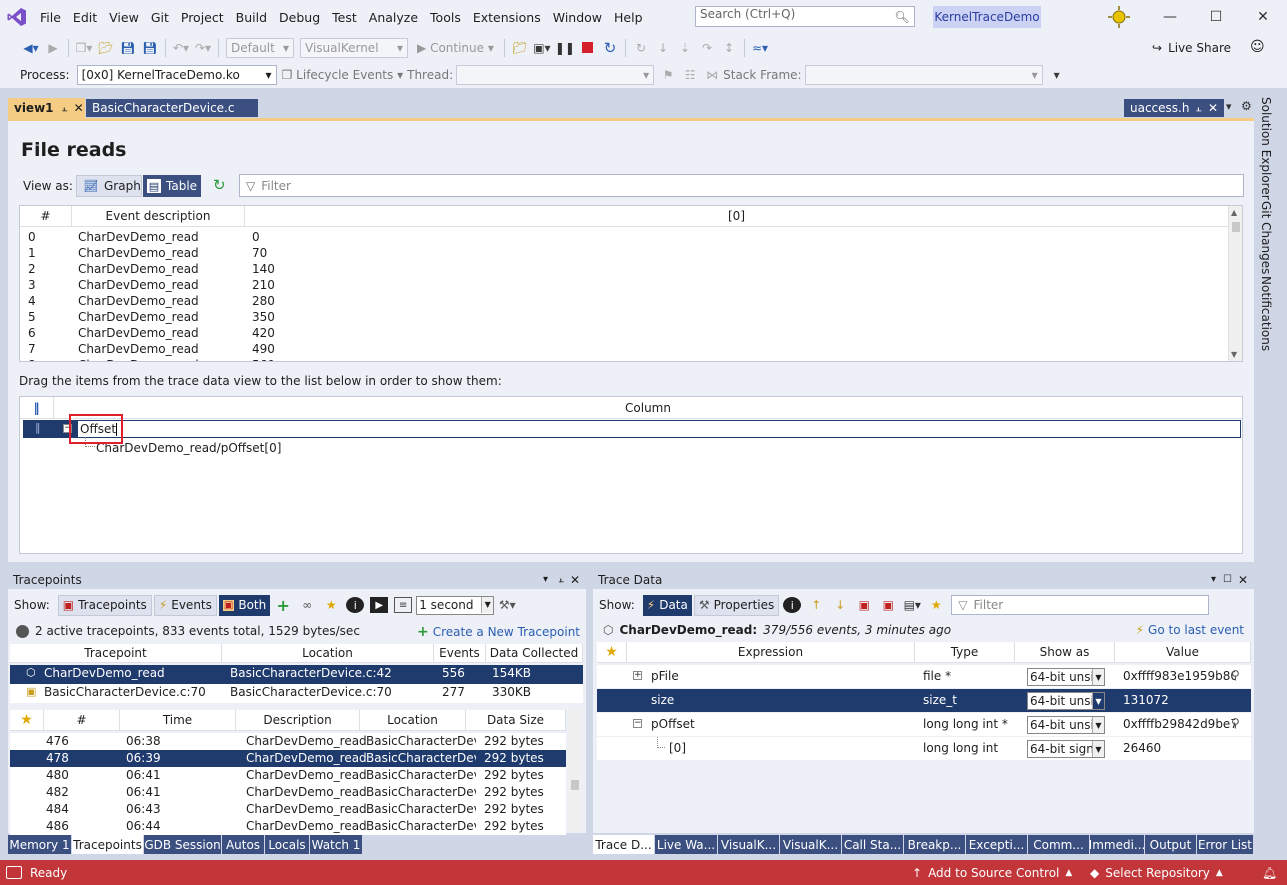  Describe the element at coordinates (707, 48) in the screenshot. I see `step-out-icon: ↷` at that location.